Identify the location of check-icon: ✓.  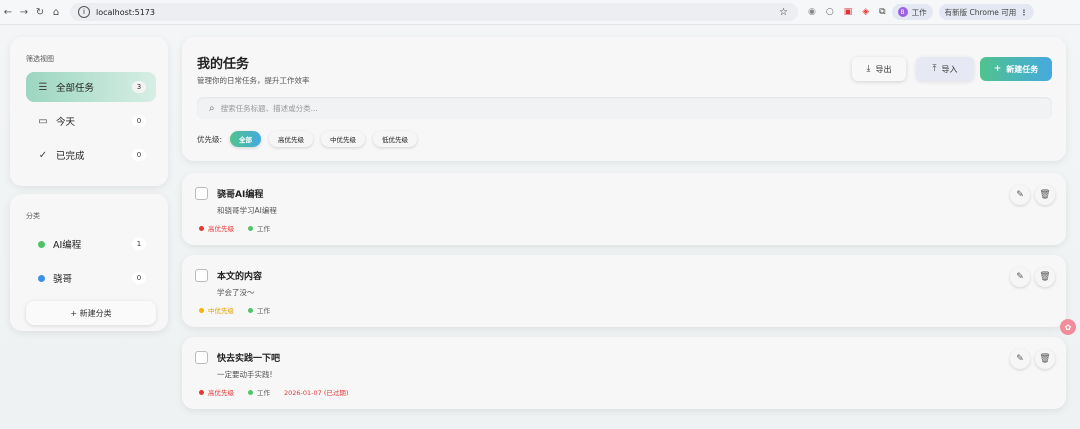
(43, 155).